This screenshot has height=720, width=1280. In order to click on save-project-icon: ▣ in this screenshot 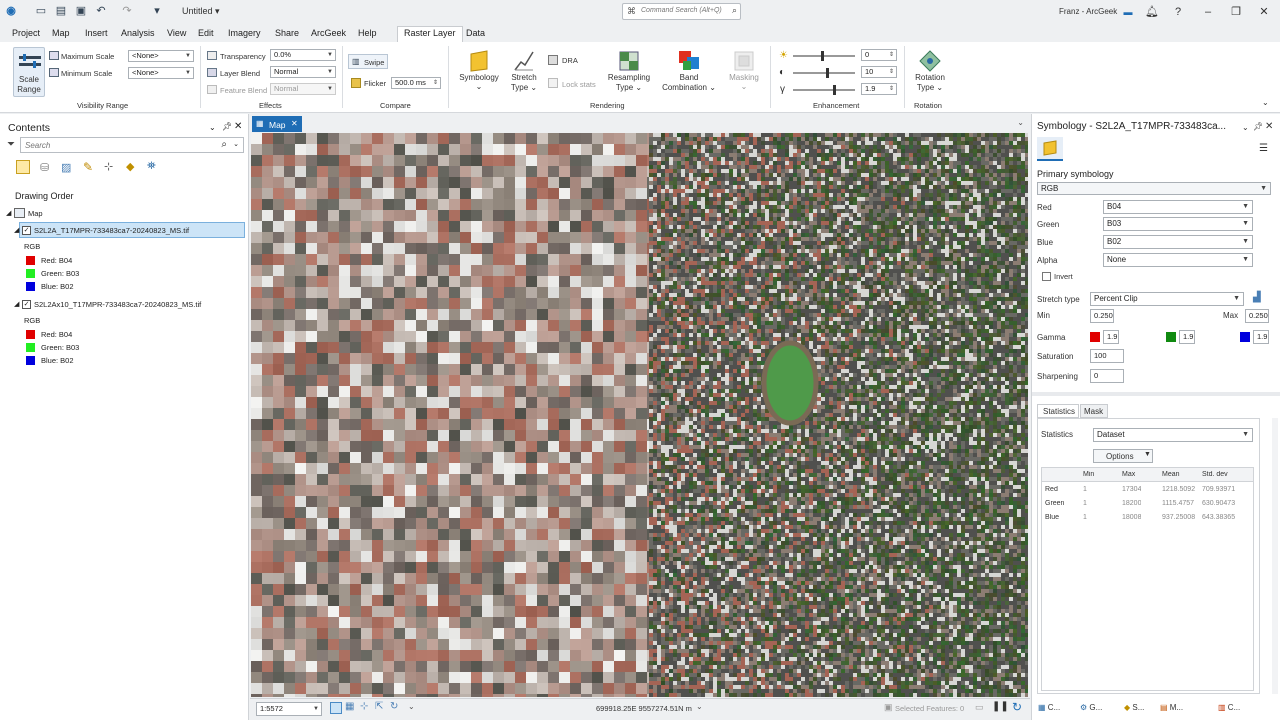, I will do `click(81, 11)`.